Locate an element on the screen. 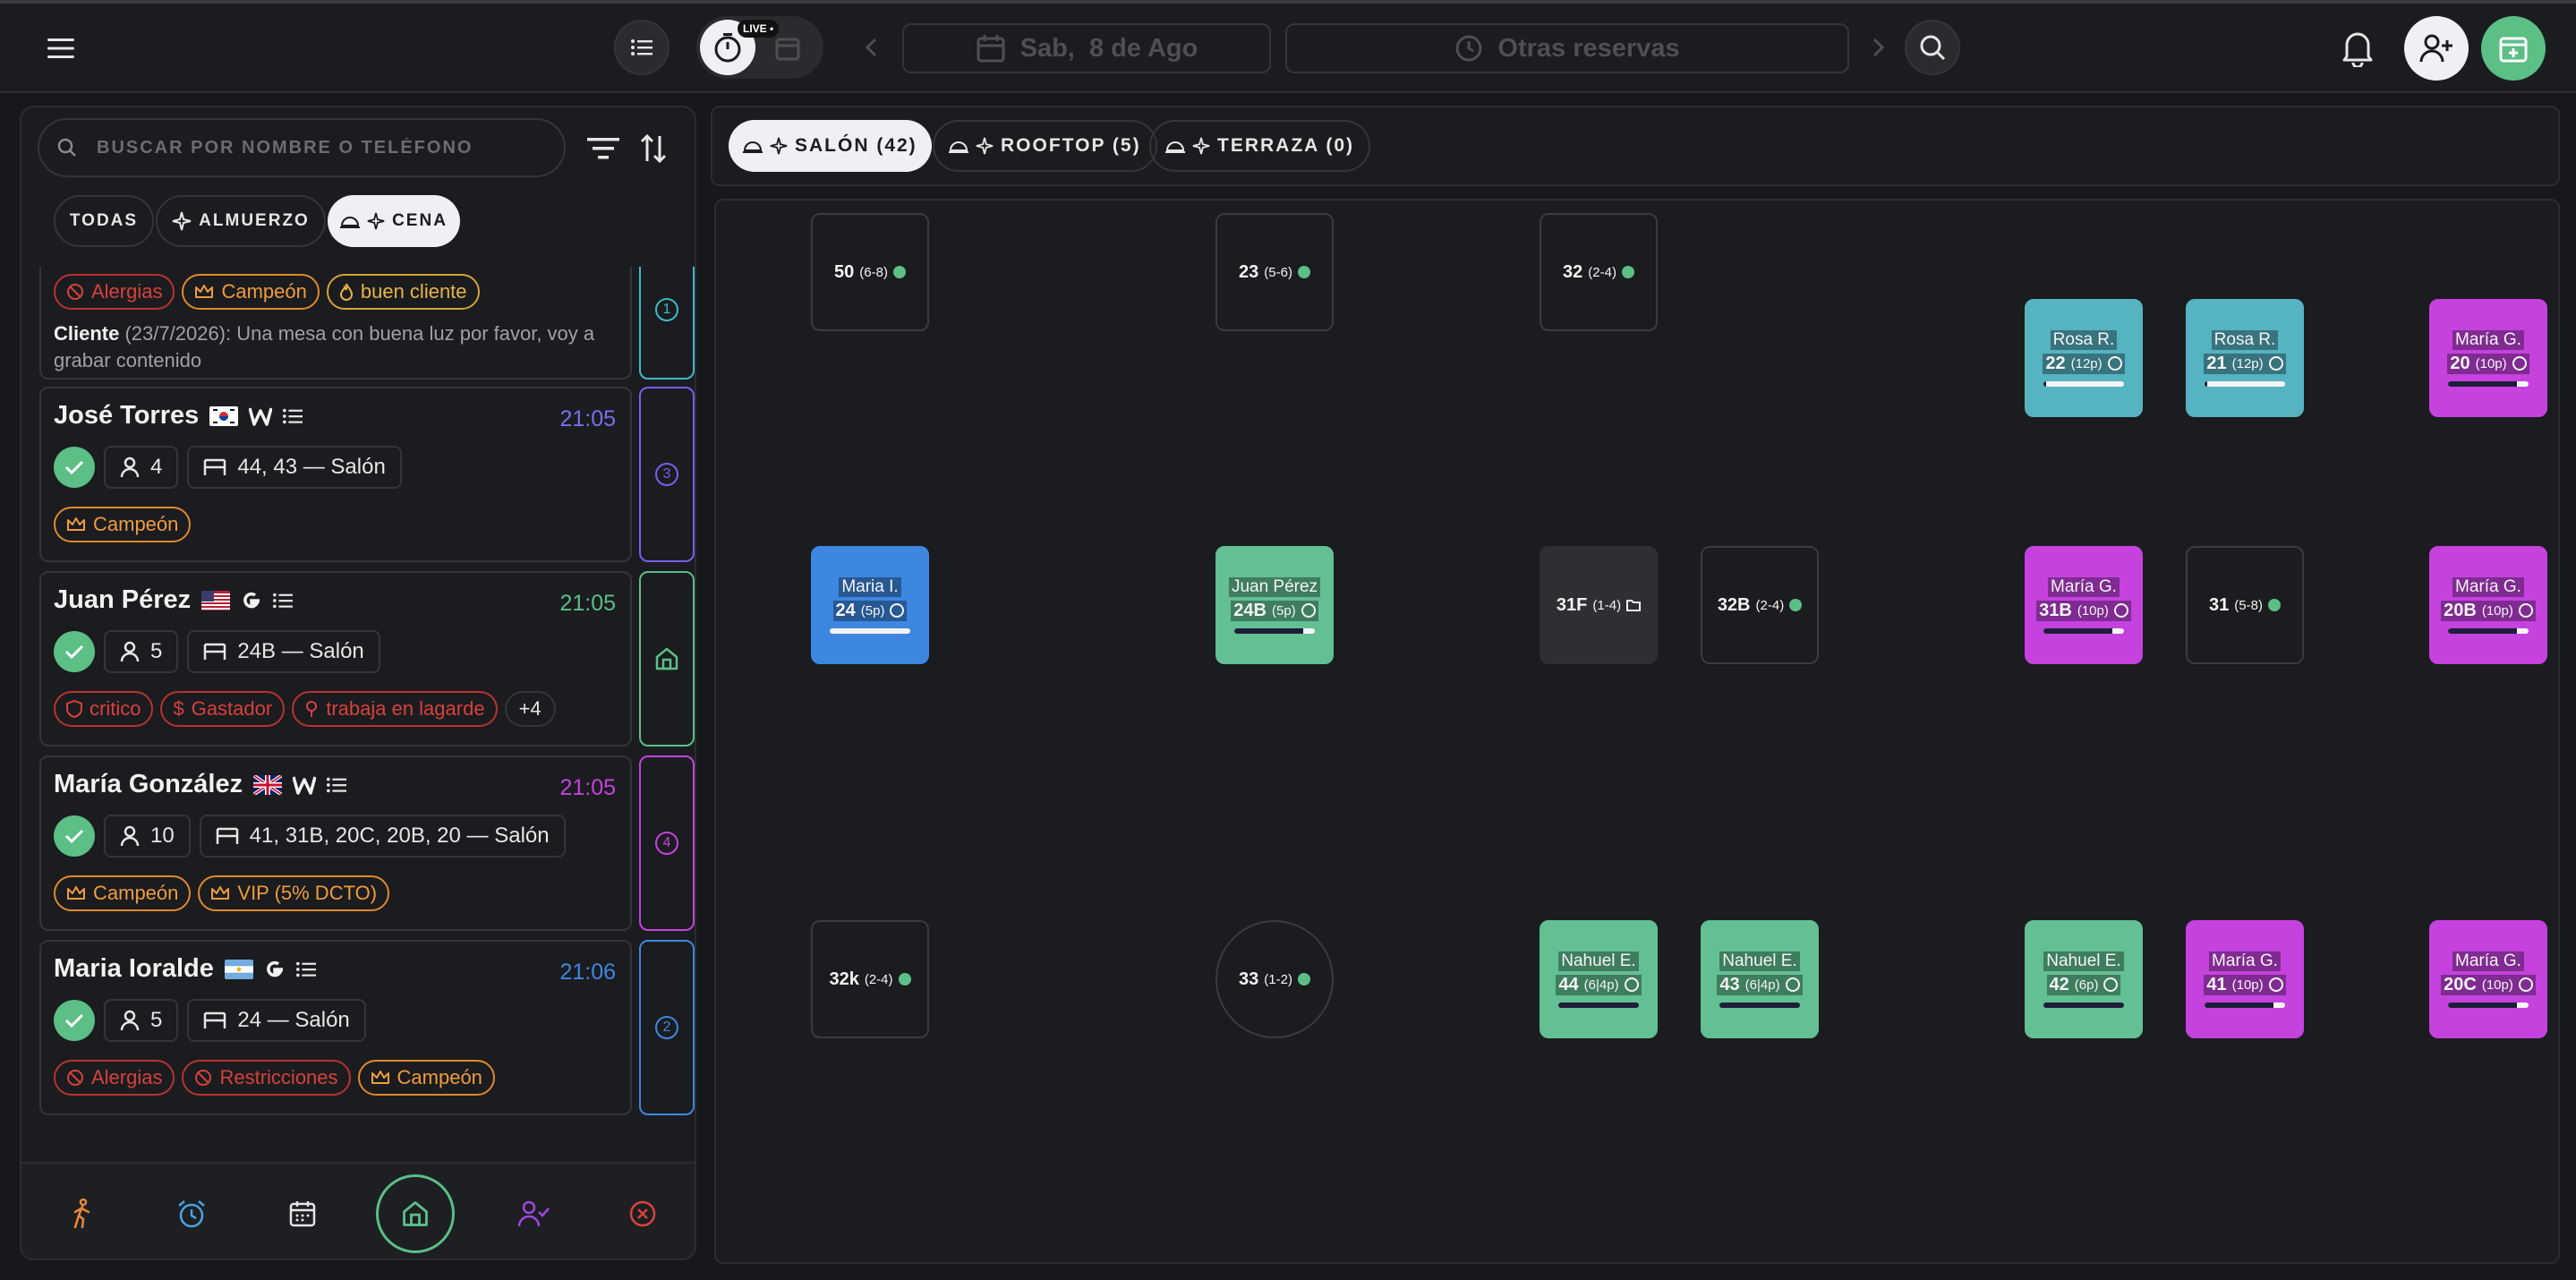 The height and width of the screenshot is (1280, 2576). list-view-button is located at coordinates (642, 47).